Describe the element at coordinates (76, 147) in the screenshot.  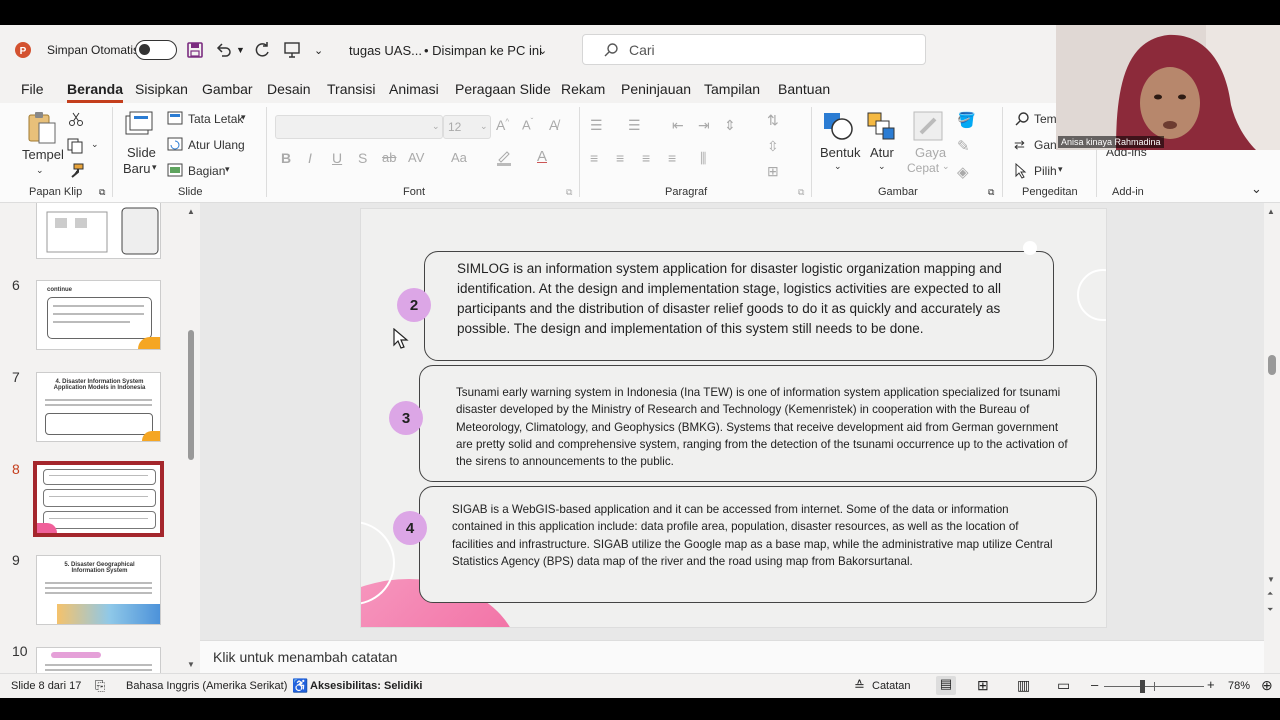
I see `copy-icon` at that location.